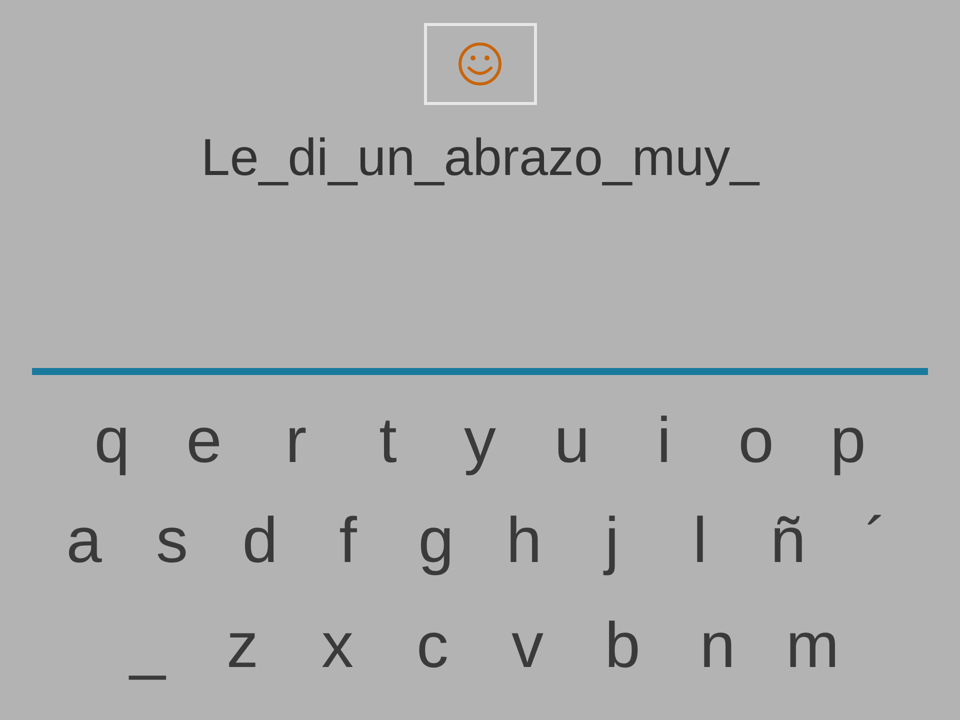 Image resolution: width=960 pixels, height=720 pixels. What do you see at coordinates (296, 440) in the screenshot?
I see `key-button: r` at bounding box center [296, 440].